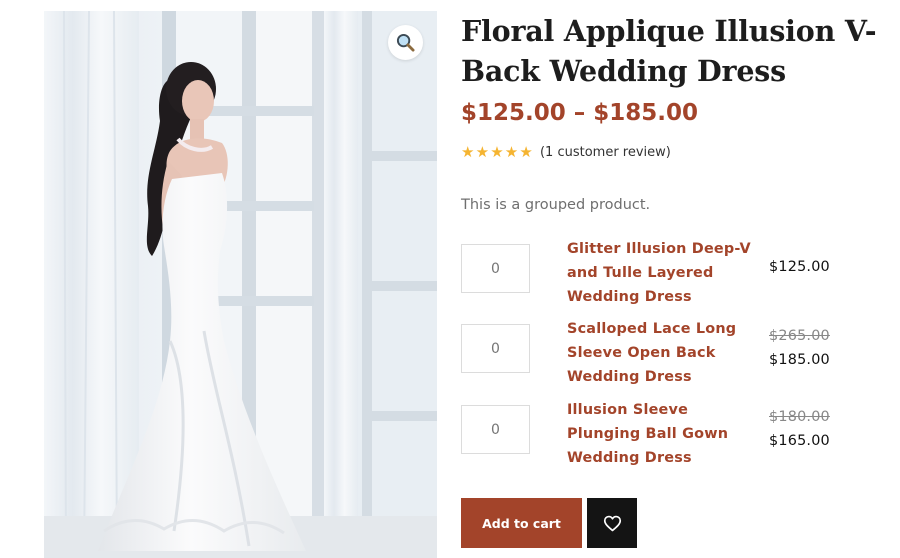  I want to click on grouped-product-price: $125.00, so click(799, 267).